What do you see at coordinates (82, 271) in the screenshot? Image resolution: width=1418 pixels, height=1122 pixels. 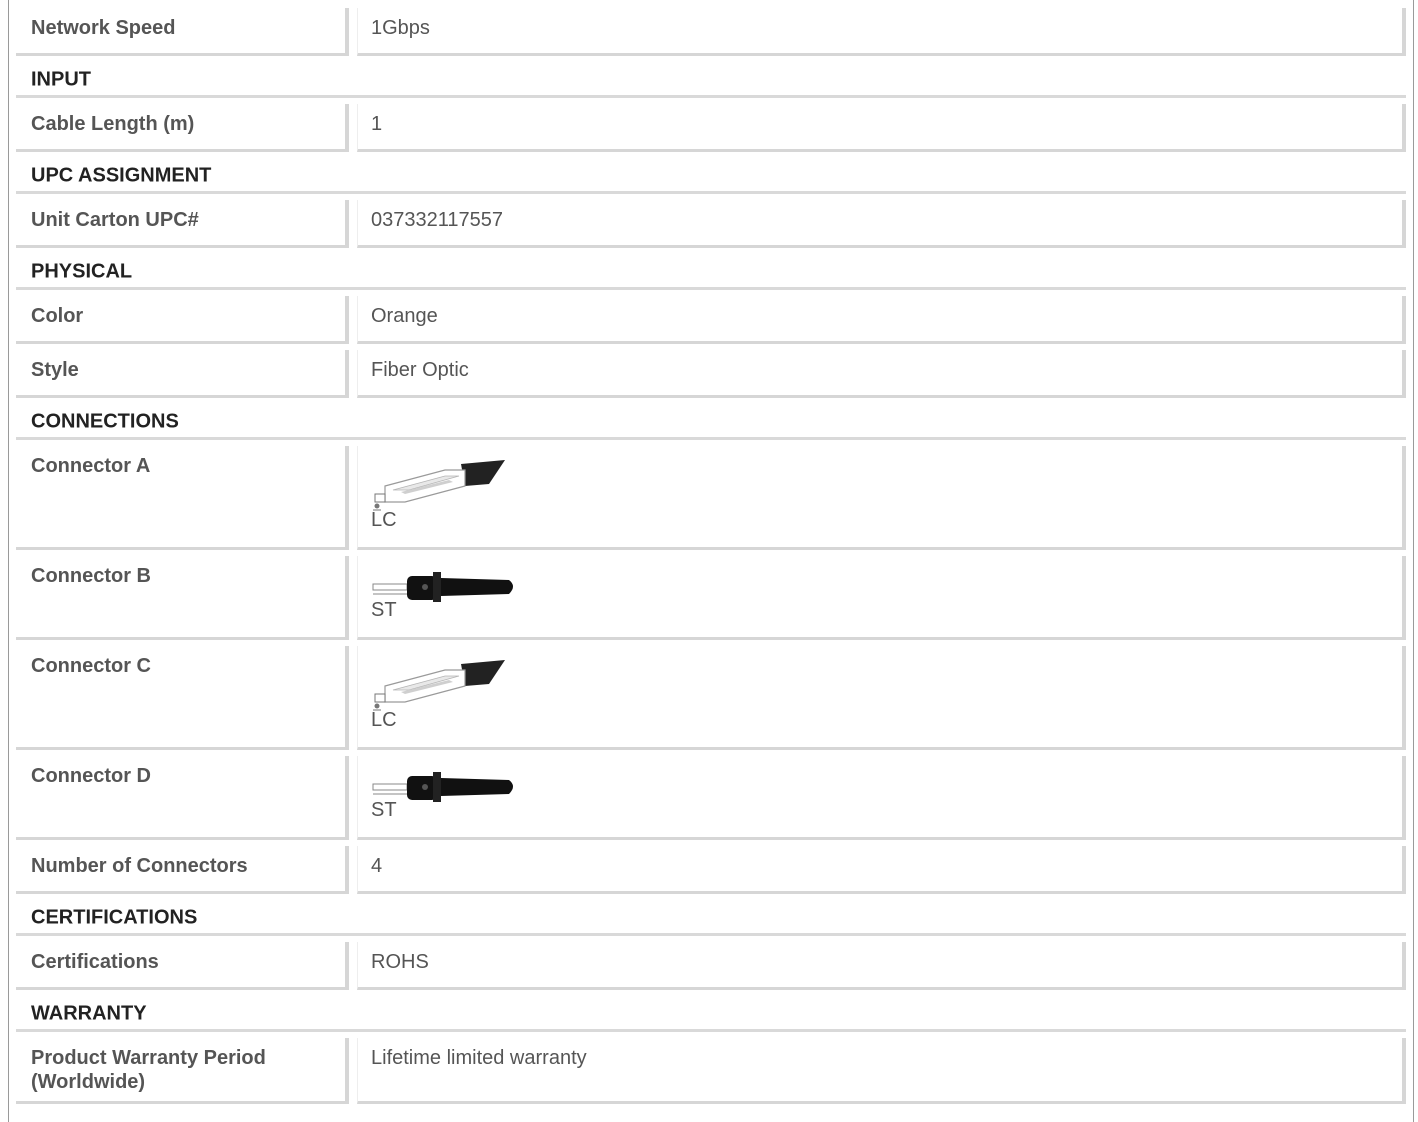 I see `section-title: PHYSICAL` at bounding box center [82, 271].